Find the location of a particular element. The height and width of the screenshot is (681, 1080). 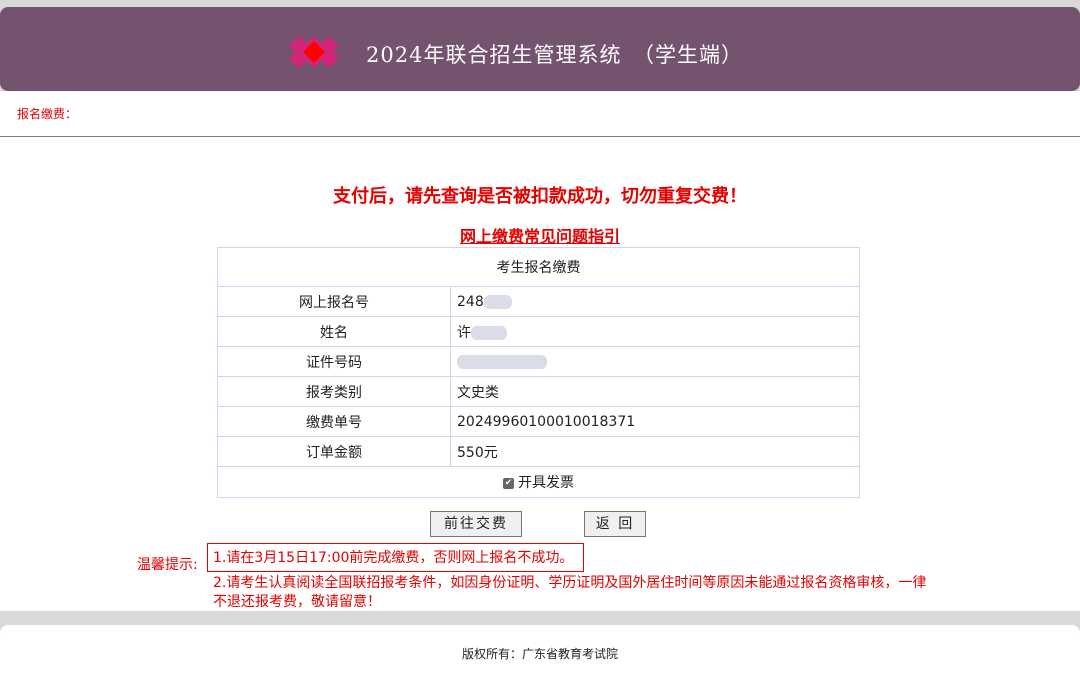

table-row: 缴费单号 20249960100010018371 is located at coordinates (538, 421).